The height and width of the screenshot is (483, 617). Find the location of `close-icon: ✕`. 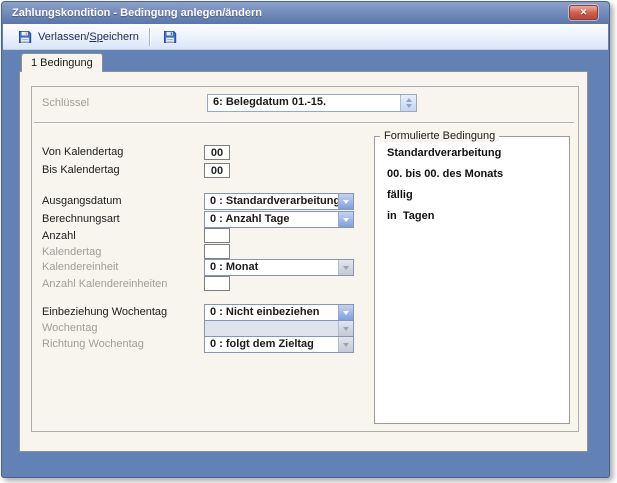

close-icon: ✕ is located at coordinates (583, 12).